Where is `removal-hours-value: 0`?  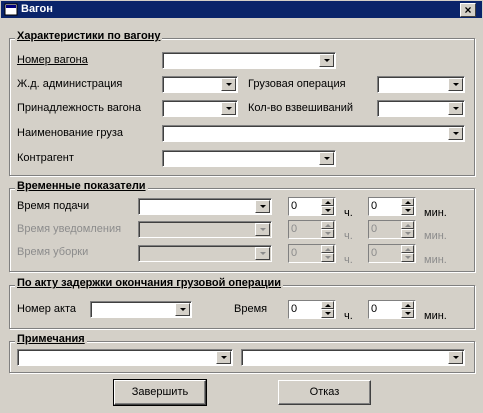 removal-hours-value: 0 is located at coordinates (294, 253).